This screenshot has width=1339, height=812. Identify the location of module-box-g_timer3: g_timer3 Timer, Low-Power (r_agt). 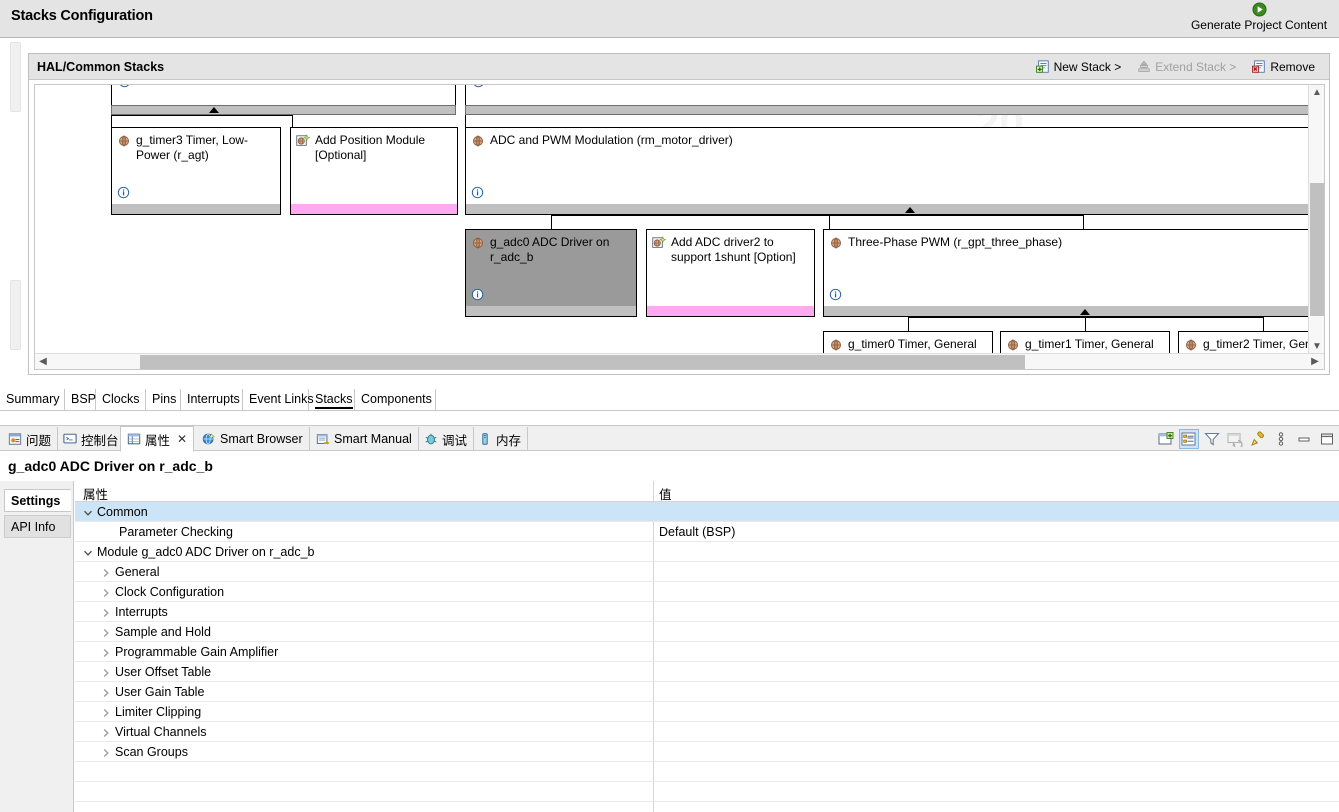
(196, 171).